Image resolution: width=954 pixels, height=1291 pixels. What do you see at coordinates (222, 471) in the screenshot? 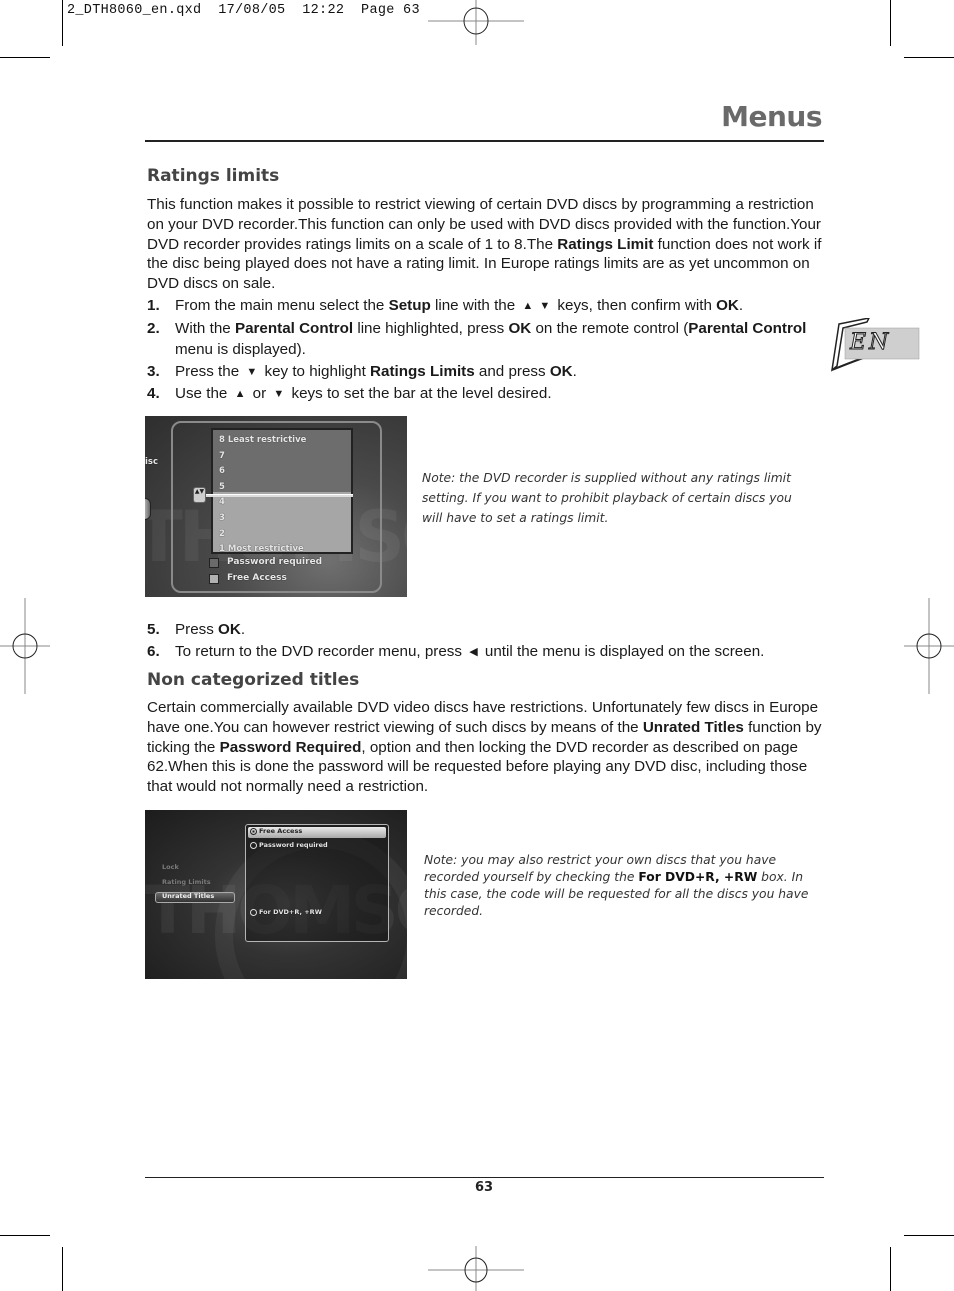
I see `rating-level-label: 6` at bounding box center [222, 471].